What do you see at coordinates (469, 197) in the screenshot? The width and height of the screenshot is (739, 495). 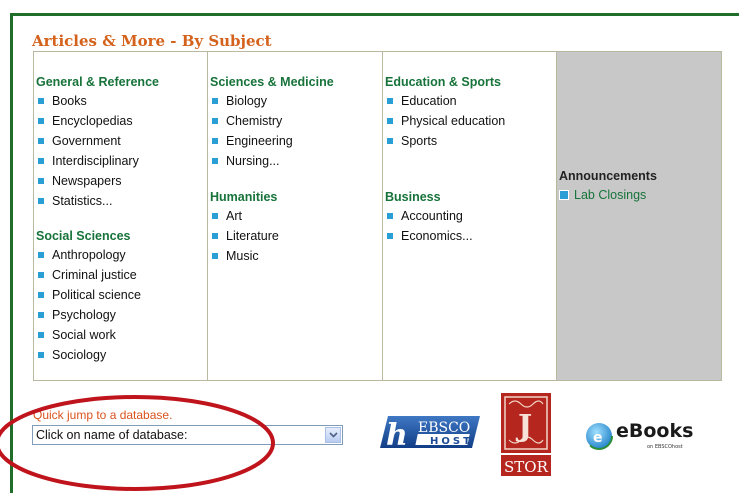 I see `section-heading-business: Business` at bounding box center [469, 197].